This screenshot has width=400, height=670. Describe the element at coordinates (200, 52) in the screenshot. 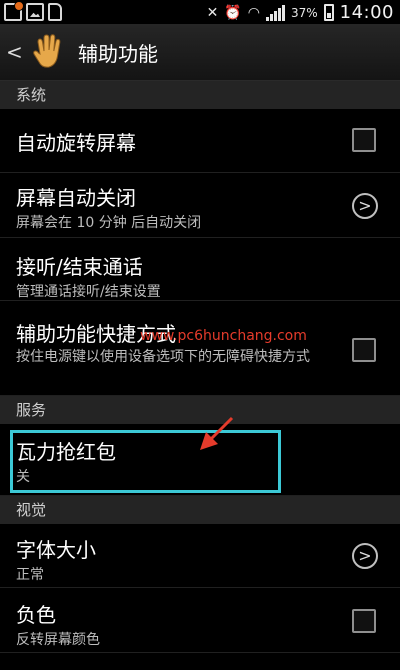

I see `action-bar: < 辅助功能` at that location.